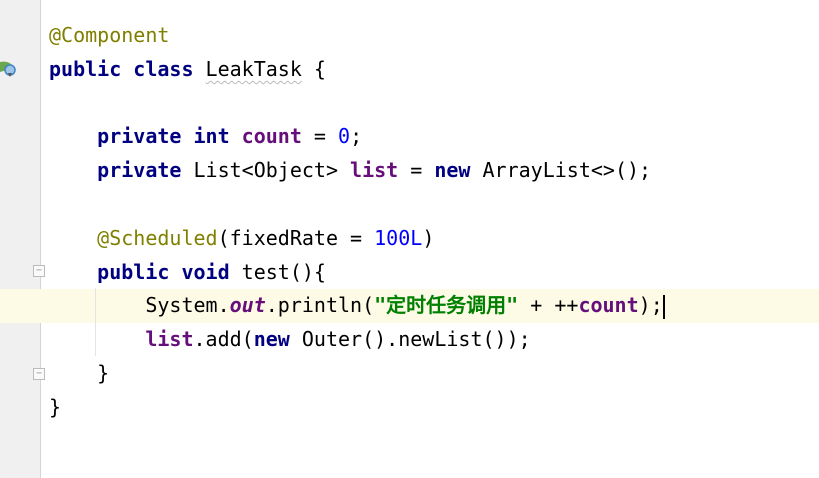  I want to click on code-token: ;, so click(356, 136).